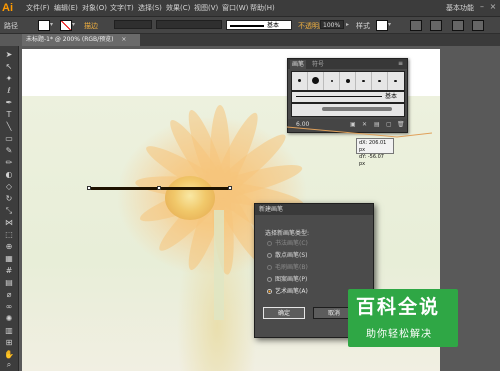 The height and width of the screenshot is (371, 500). I want to click on rectangle-tool-icon: ▭, so click(9, 139).